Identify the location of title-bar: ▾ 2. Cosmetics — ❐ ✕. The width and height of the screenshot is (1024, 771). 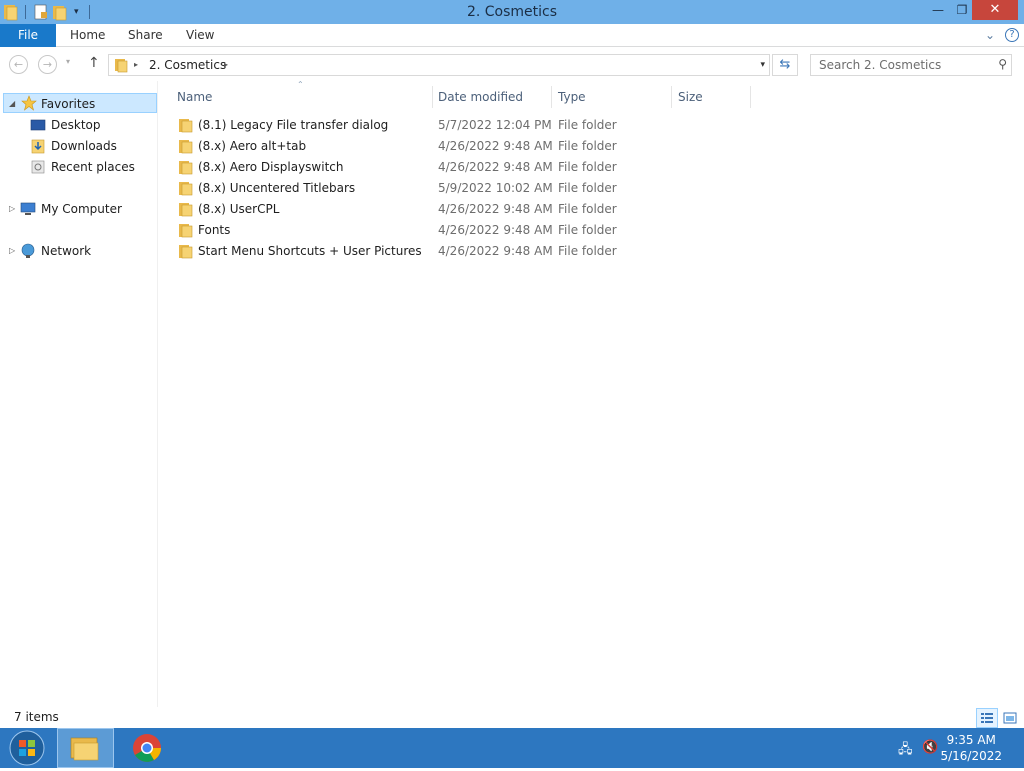
(512, 12).